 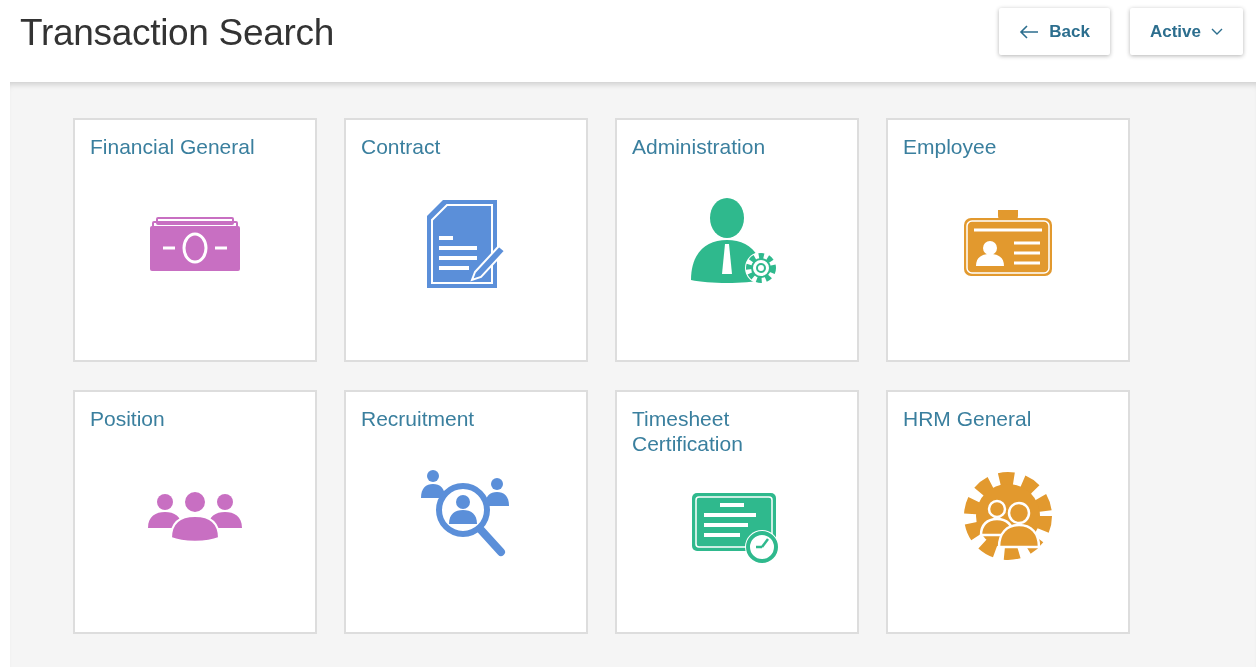 I want to click on category-tile: Timesheet Certification, so click(x=737, y=512).